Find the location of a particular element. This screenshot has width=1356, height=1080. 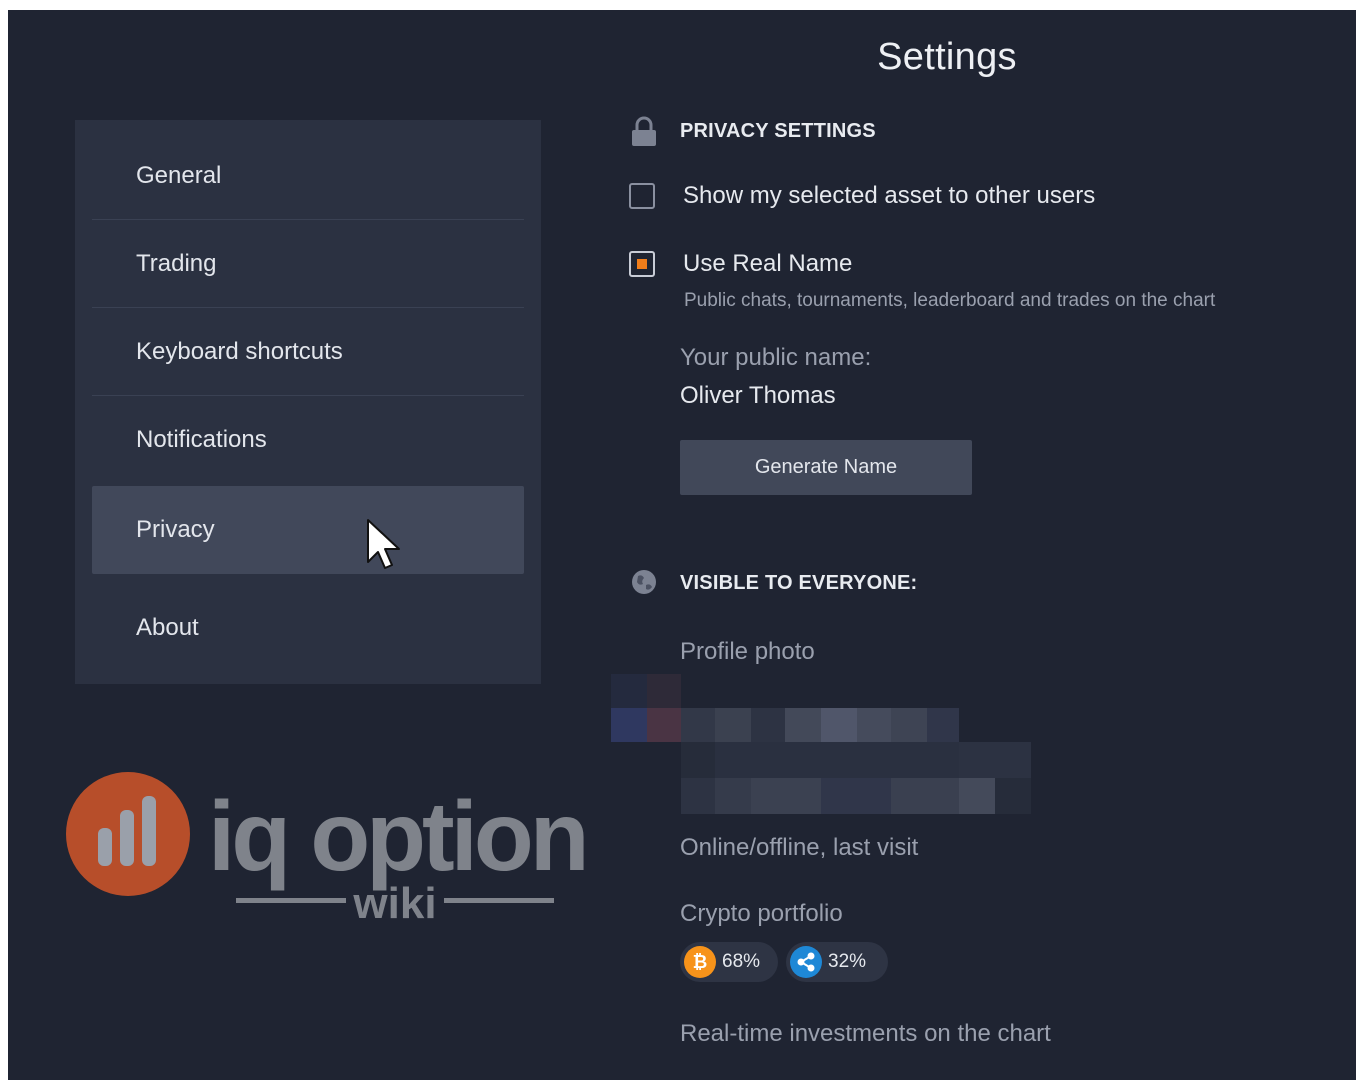

watermark-brand: iq option is located at coordinates (397, 836).